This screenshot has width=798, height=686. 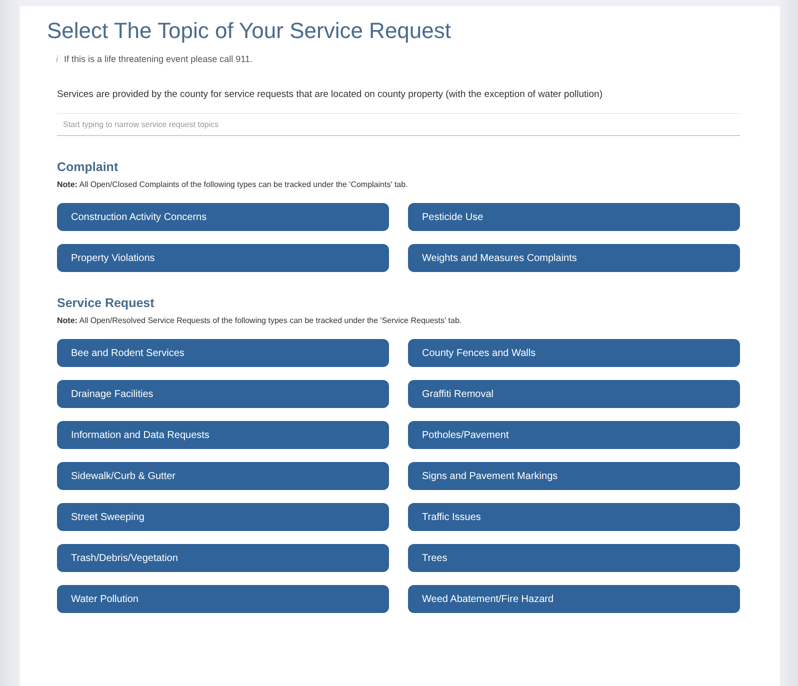 What do you see at coordinates (574, 353) in the screenshot?
I see `topic-button: County Fences and Walls` at bounding box center [574, 353].